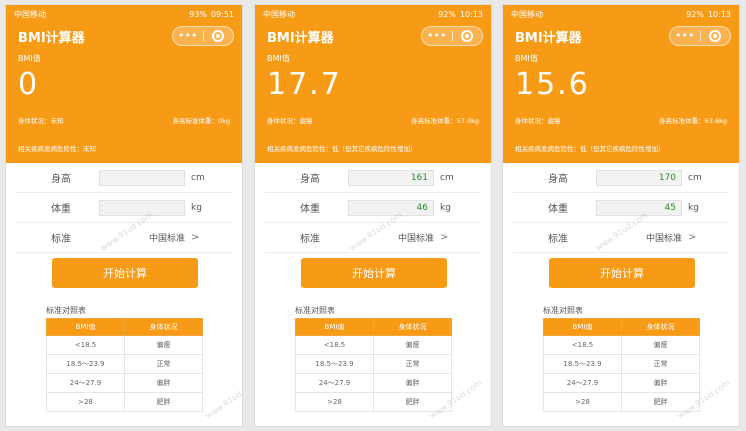 The width and height of the screenshot is (746, 431). I want to click on mini-program-capsule: •••, so click(700, 36).